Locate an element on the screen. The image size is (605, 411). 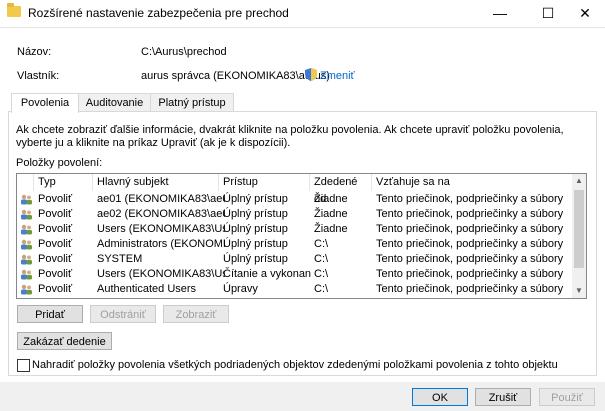
column-header-access: Prístup is located at coordinates (264, 182).